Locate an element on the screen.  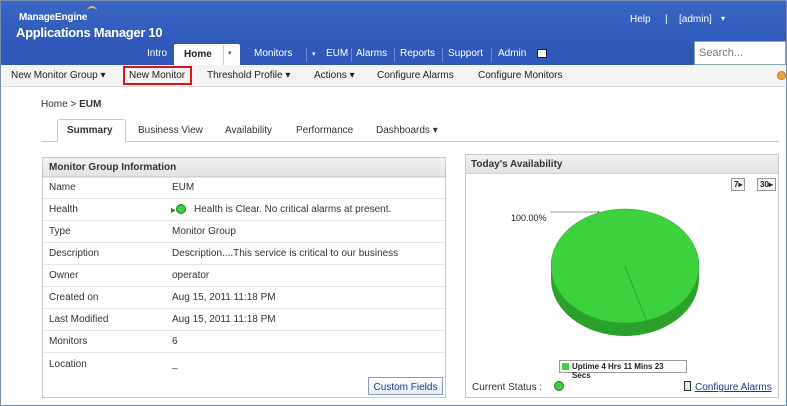
tab-alarms: Alarms is located at coordinates (371, 53).